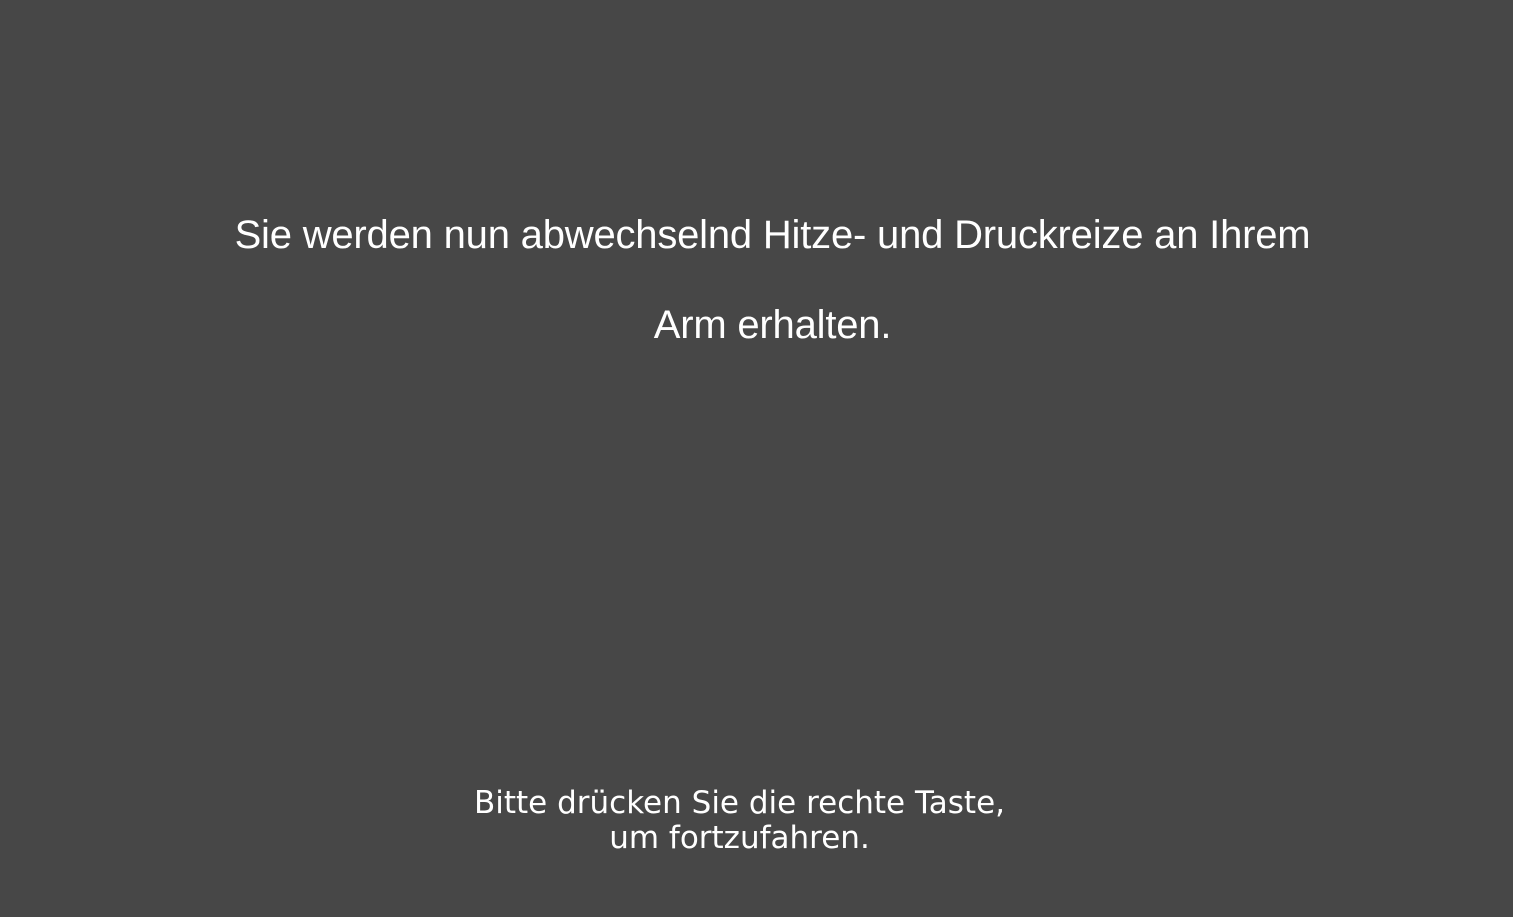 This screenshot has height=917, width=1513. What do you see at coordinates (739, 803) in the screenshot?
I see `continue-prompt-line-1: Bitte drücken Sie die rechte Taste,` at bounding box center [739, 803].